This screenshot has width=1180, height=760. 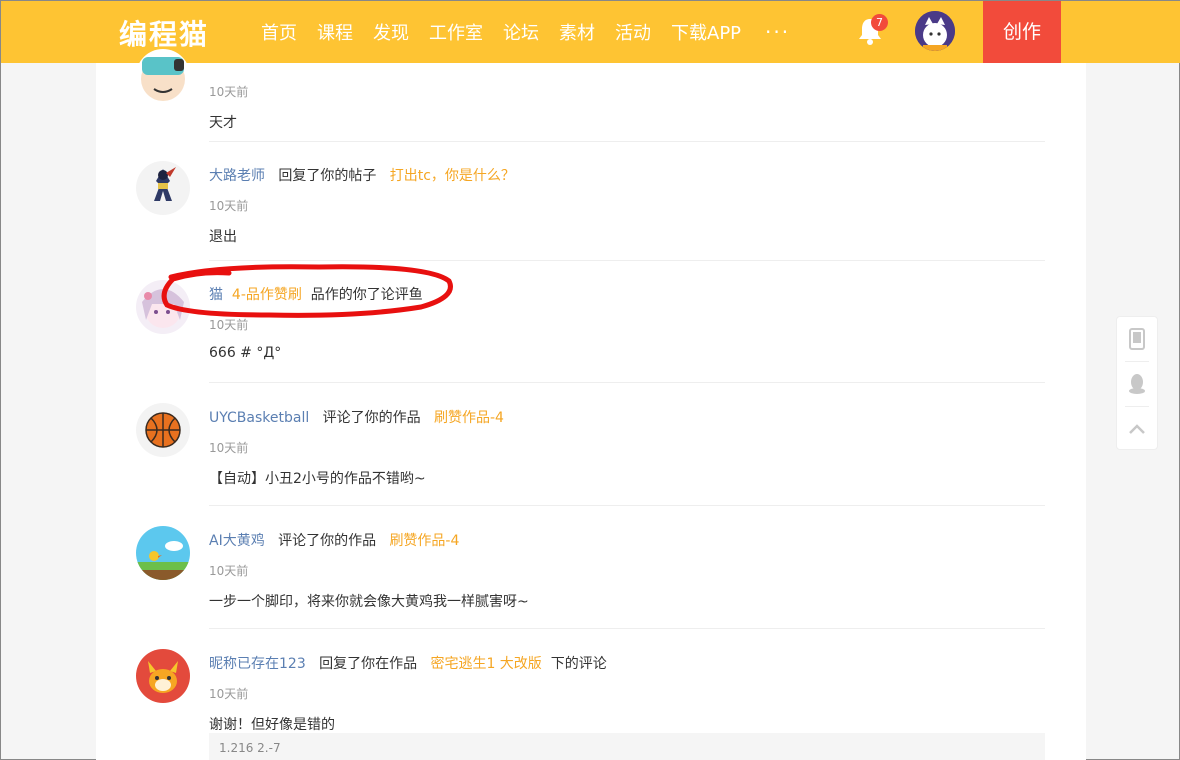 I want to click on action-text: 回复了你在作品, so click(x=368, y=664).